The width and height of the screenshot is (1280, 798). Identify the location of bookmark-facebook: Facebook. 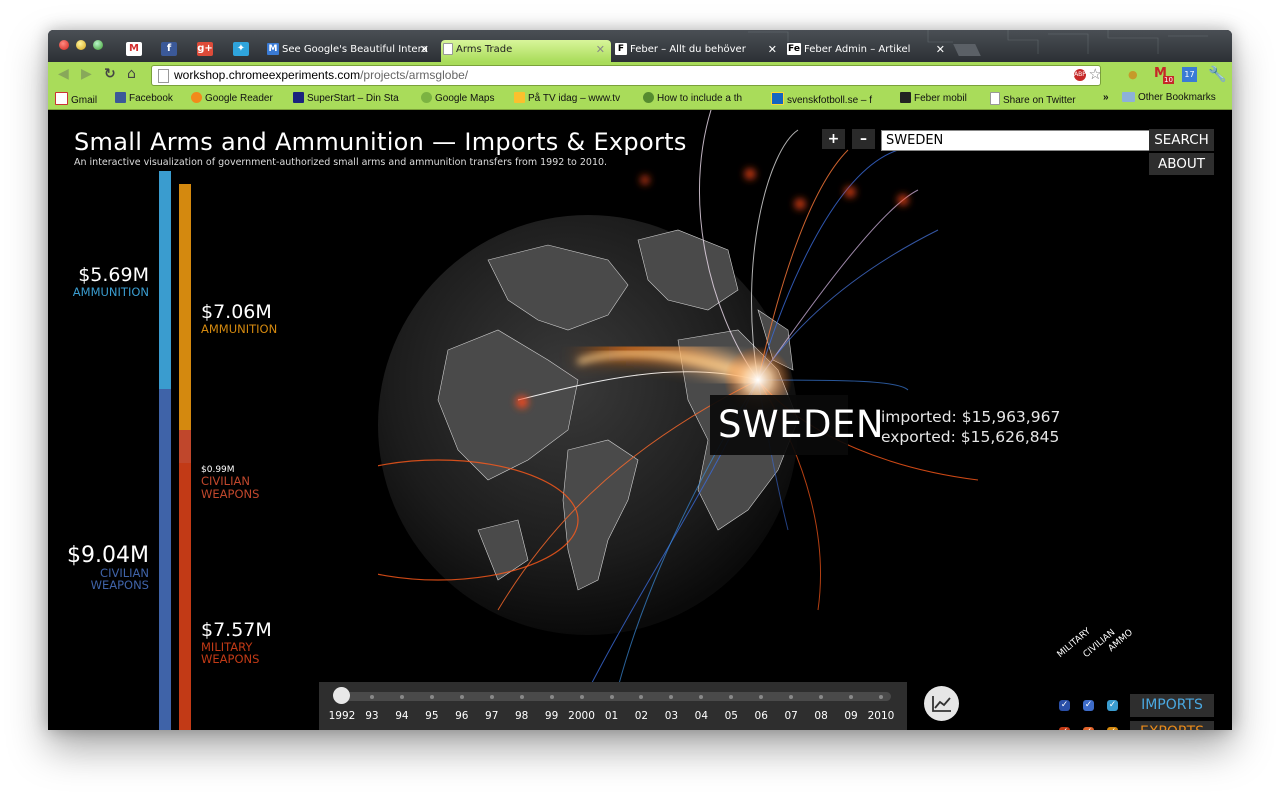
(144, 98).